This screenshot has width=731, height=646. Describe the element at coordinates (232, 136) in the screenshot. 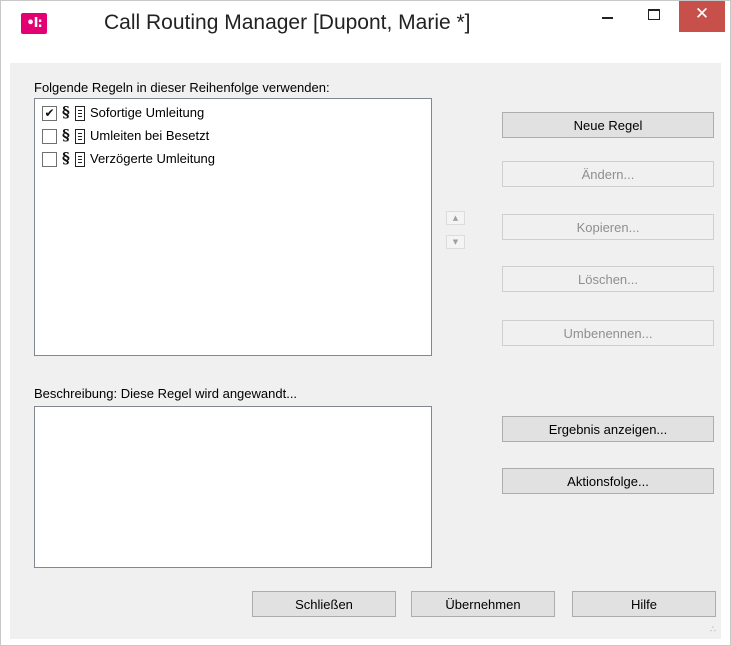

I see `rule-item: § Umleiten bei Besetzt` at that location.